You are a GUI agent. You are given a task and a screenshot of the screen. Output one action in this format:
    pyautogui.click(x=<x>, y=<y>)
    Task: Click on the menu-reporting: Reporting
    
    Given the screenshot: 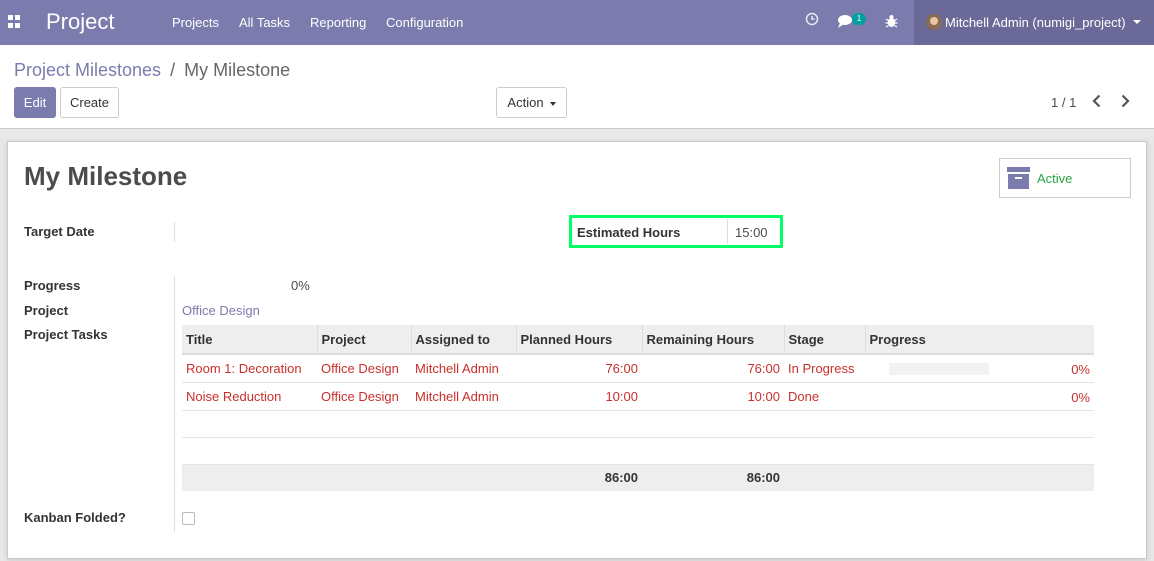 What is the action you would take?
    pyautogui.click(x=338, y=22)
    